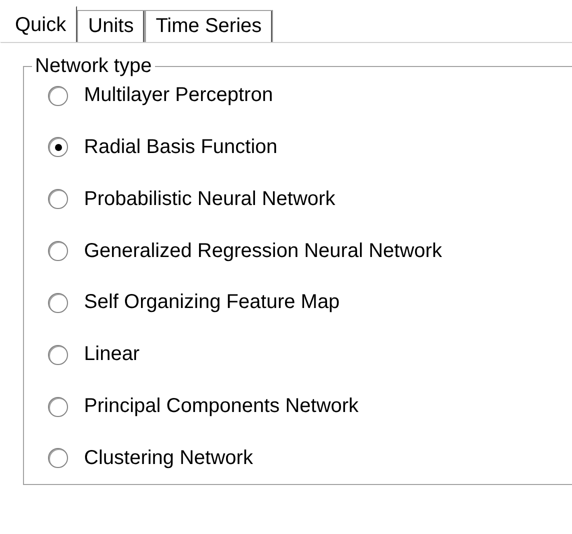 Image resolution: width=572 pixels, height=534 pixels. Describe the element at coordinates (111, 26) in the screenshot. I see `tab: Units` at that location.